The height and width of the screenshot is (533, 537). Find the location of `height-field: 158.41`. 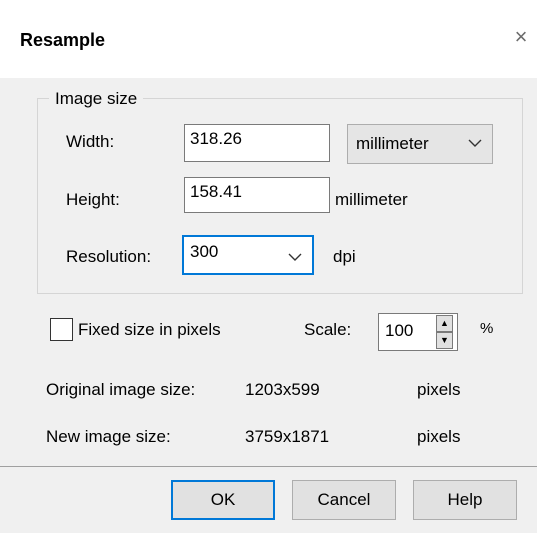

height-field: 158.41 is located at coordinates (257, 195).